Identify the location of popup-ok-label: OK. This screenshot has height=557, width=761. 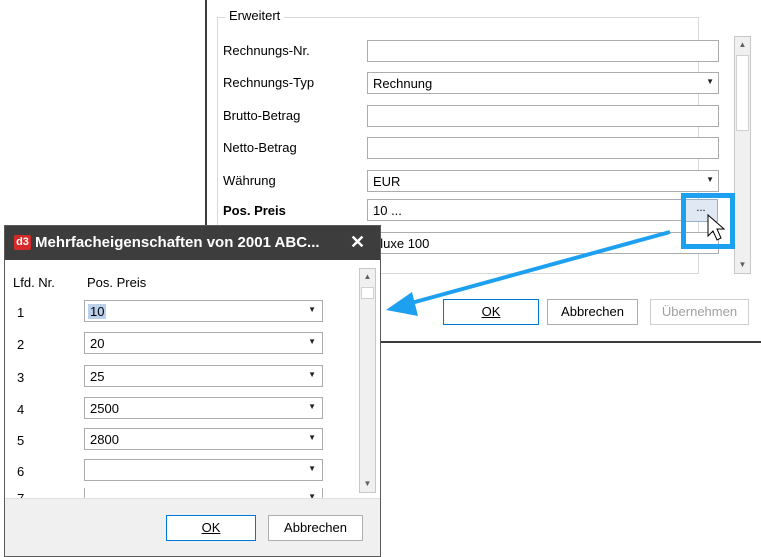
(211, 527).